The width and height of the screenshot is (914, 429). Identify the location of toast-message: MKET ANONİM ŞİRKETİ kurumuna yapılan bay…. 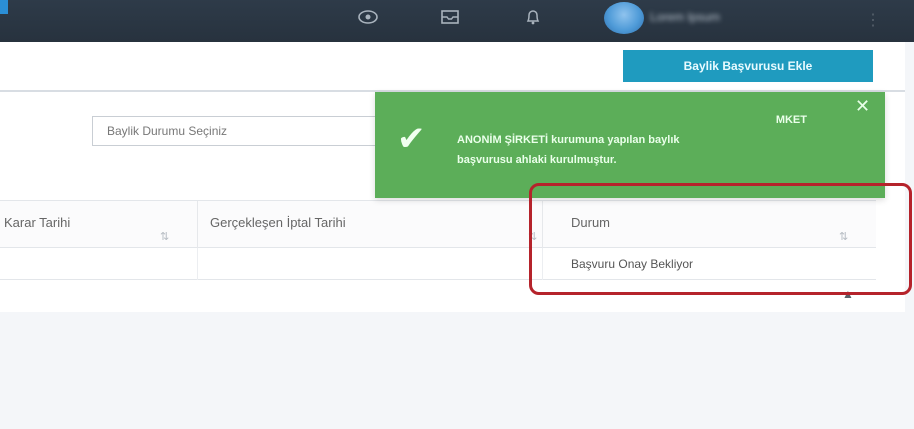
(662, 140).